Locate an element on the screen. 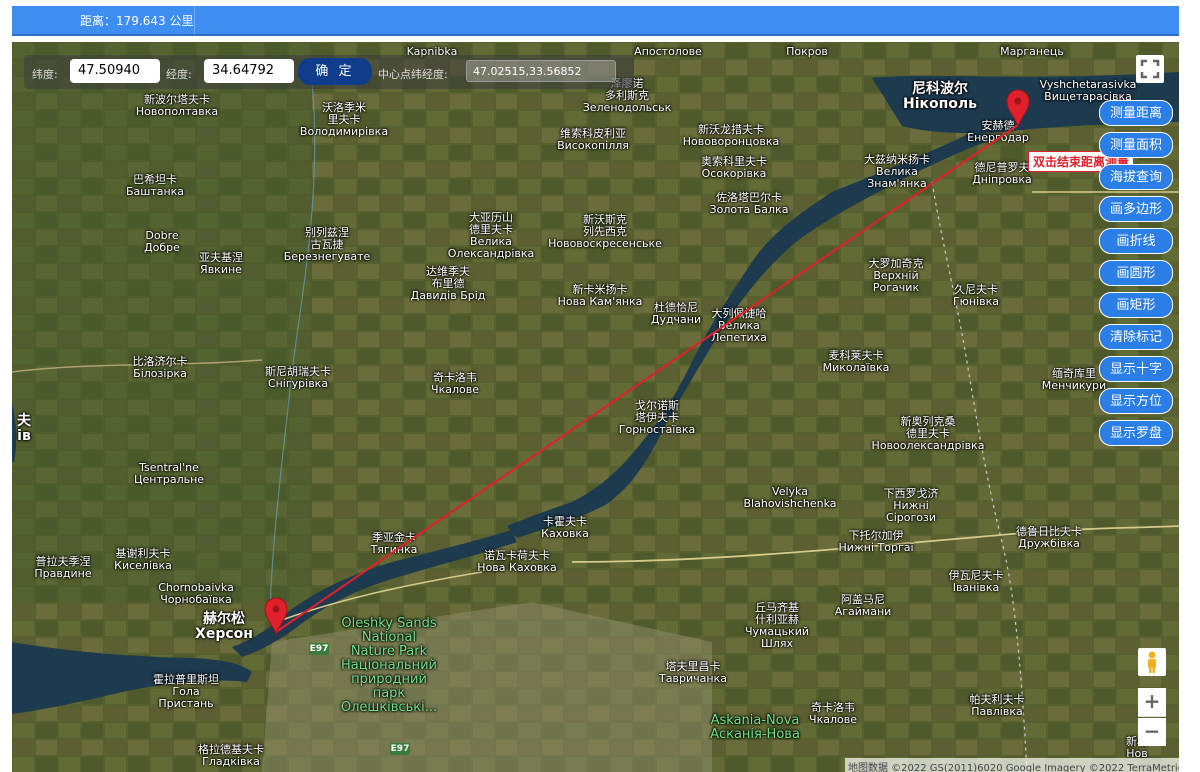  place-label: 赫尔松 Херсон is located at coordinates (224, 626).